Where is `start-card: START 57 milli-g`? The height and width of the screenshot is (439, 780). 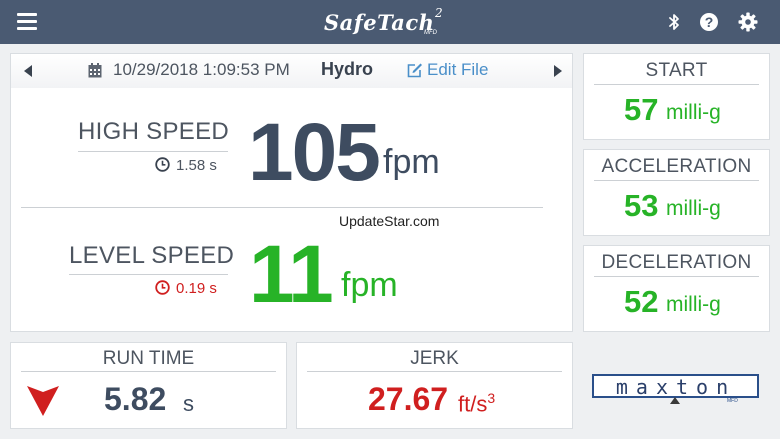
start-card: START 57 milli-g is located at coordinates (676, 96).